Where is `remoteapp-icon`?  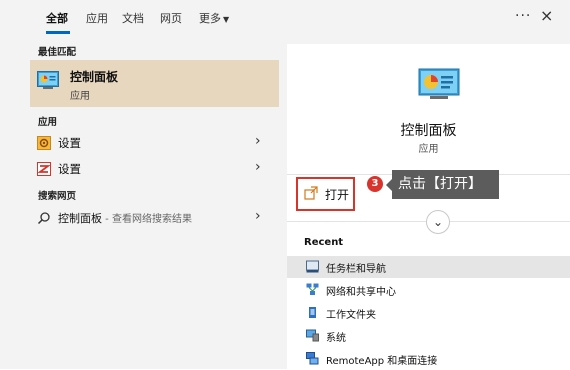
remoteapp-icon is located at coordinates (312, 358).